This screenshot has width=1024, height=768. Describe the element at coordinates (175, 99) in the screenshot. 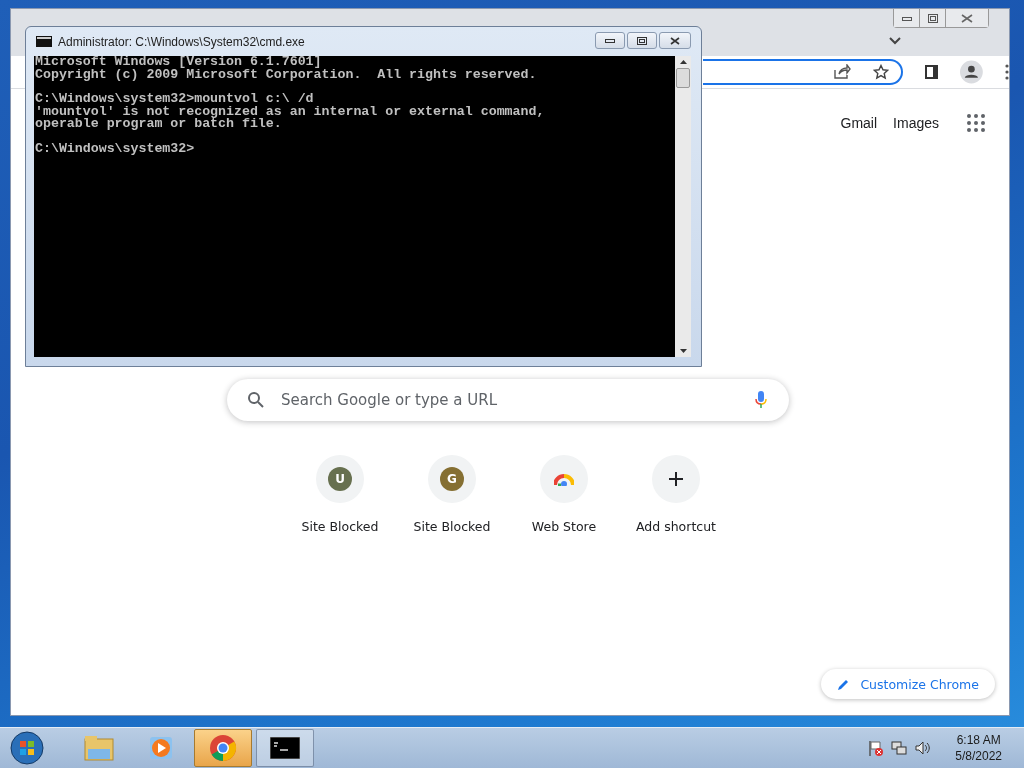

I see `console-line: C:\Windows\system32>mountvol c:\ /d` at that location.